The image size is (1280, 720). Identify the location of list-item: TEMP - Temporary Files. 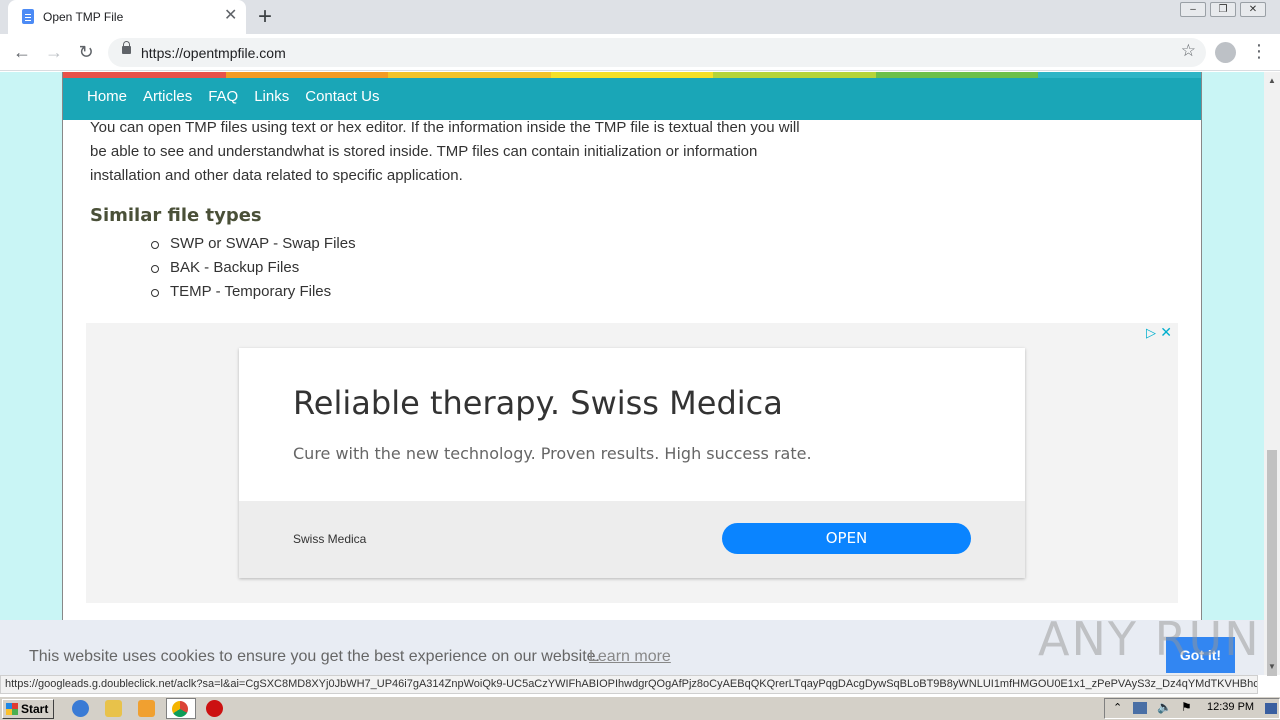
(485, 292).